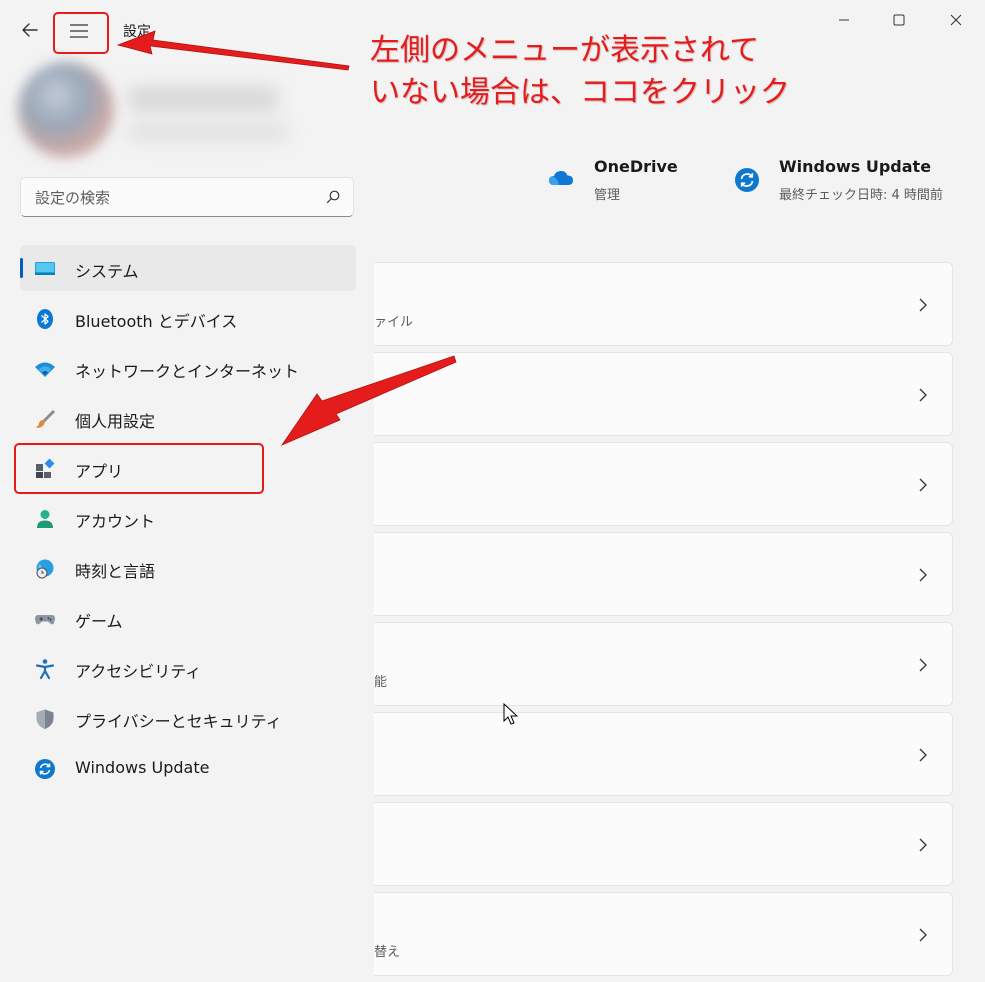  I want to click on sidebar-item-label: 個人用設定, so click(115, 421).